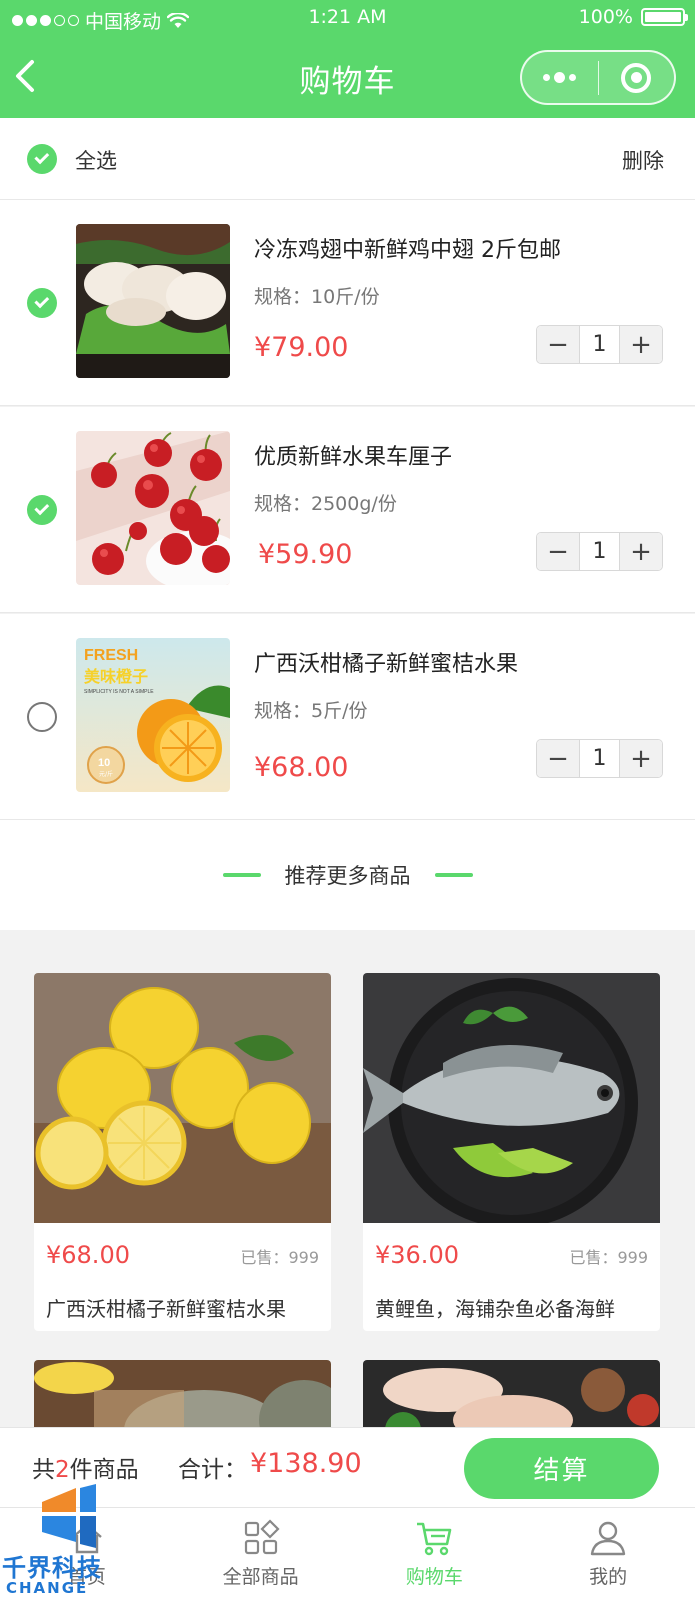 This screenshot has width=695, height=1600. I want to click on product-name: 广西沃柑橘子新鲜蜜桔水果, so click(166, 1307).